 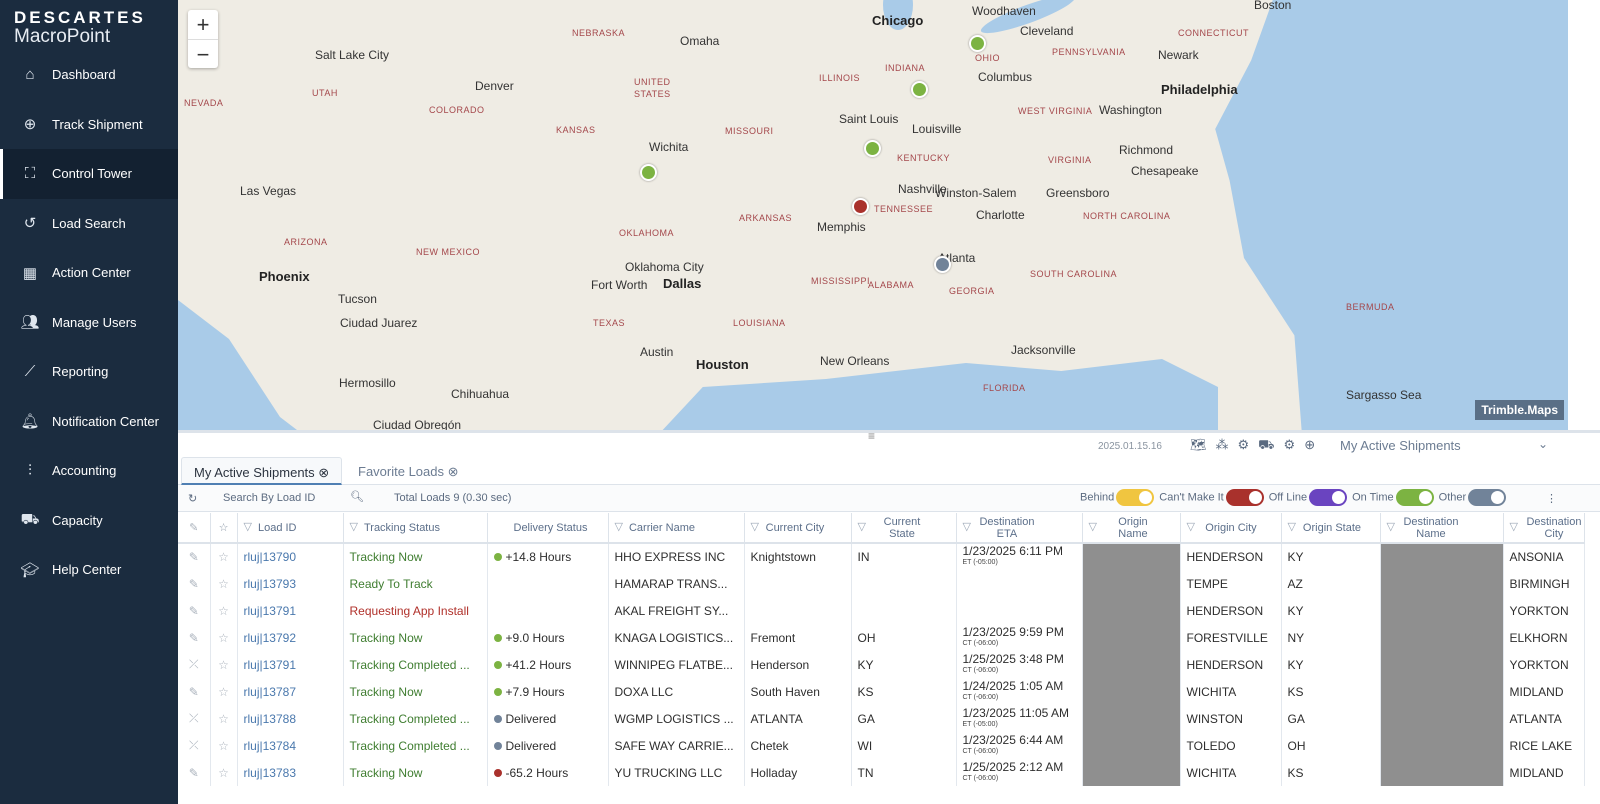 What do you see at coordinates (1244, 446) in the screenshot?
I see `gear-cog-icon: ⚙` at bounding box center [1244, 446].